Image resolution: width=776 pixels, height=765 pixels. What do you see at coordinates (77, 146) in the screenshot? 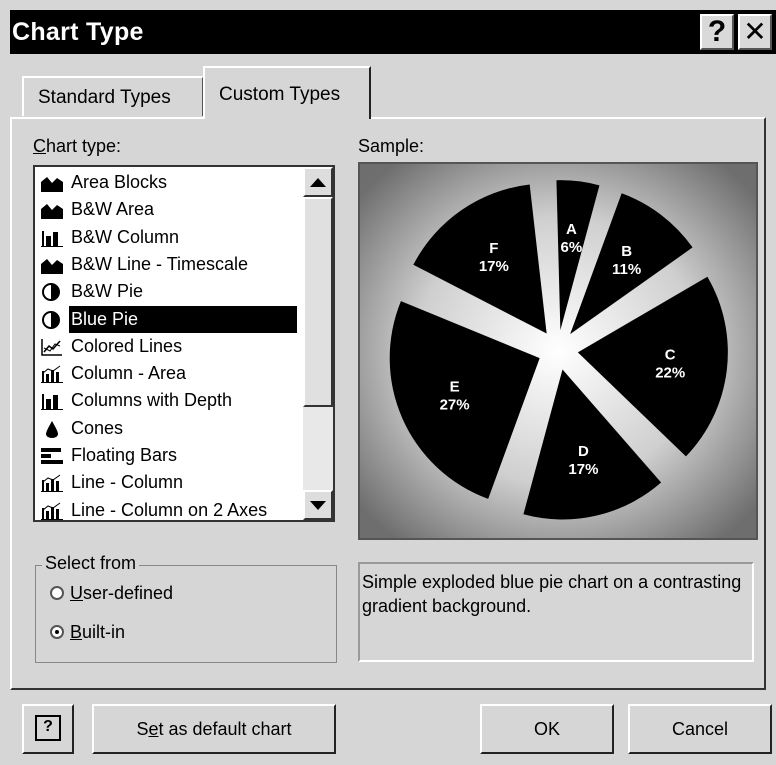
I see `chart-type-label: Chart type:` at bounding box center [77, 146].